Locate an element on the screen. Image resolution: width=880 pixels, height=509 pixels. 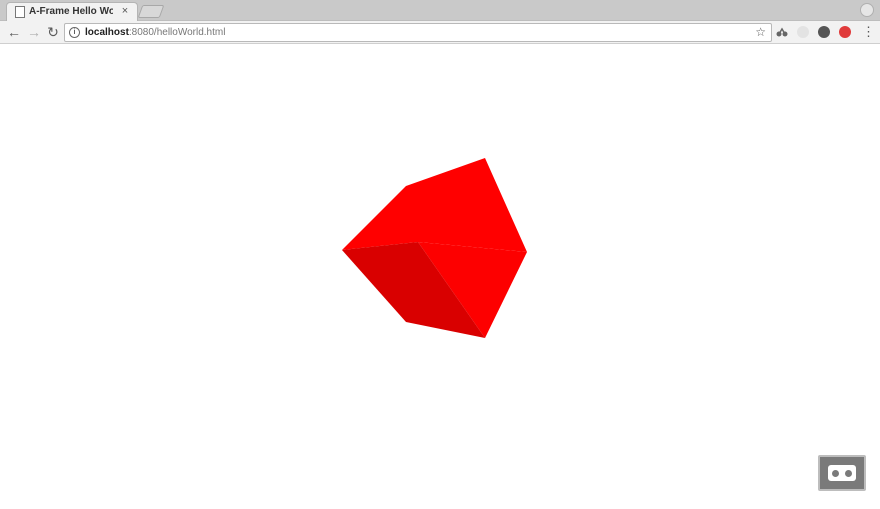
info-icon: i is located at coordinates (74, 32).